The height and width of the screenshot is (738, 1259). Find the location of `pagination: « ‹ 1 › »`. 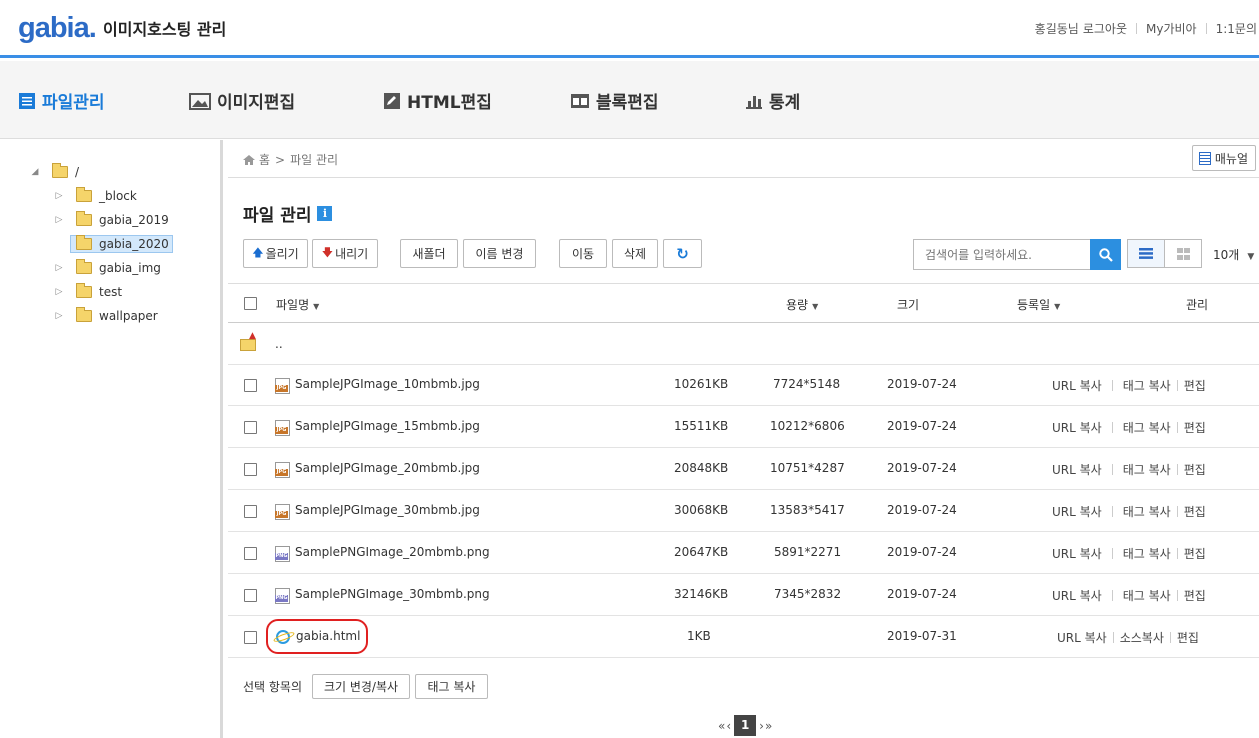

pagination: « ‹ 1 › » is located at coordinates (745, 725).